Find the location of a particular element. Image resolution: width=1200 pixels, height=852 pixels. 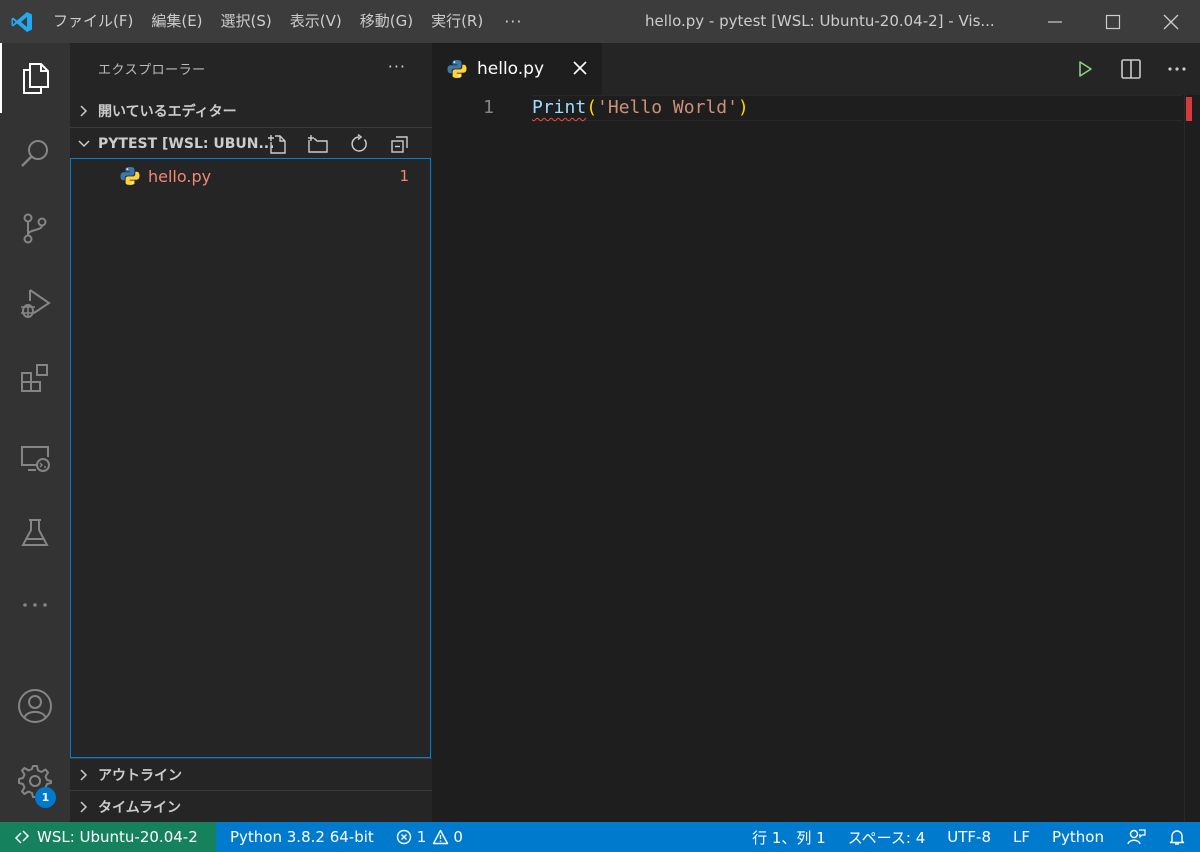

new-folder-icon is located at coordinates (317, 144).